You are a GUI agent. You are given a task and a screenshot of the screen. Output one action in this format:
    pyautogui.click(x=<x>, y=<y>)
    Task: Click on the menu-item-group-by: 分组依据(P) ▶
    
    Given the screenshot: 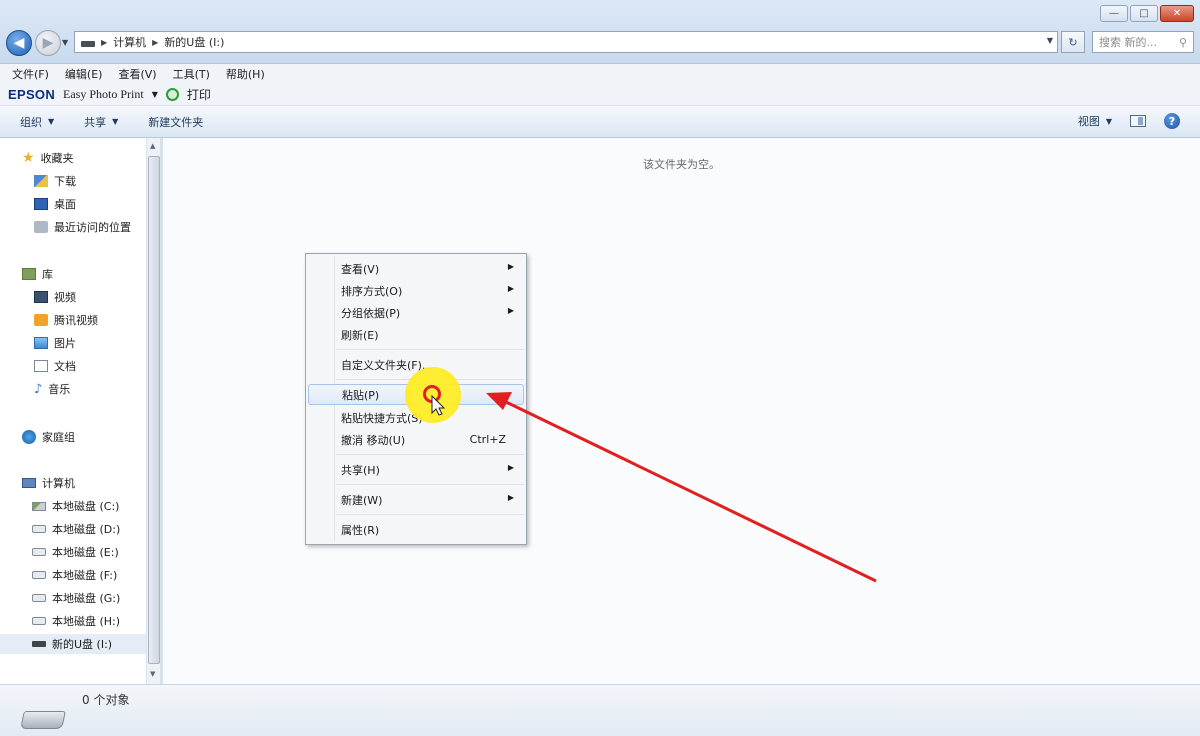 What is the action you would take?
    pyautogui.click(x=416, y=312)
    